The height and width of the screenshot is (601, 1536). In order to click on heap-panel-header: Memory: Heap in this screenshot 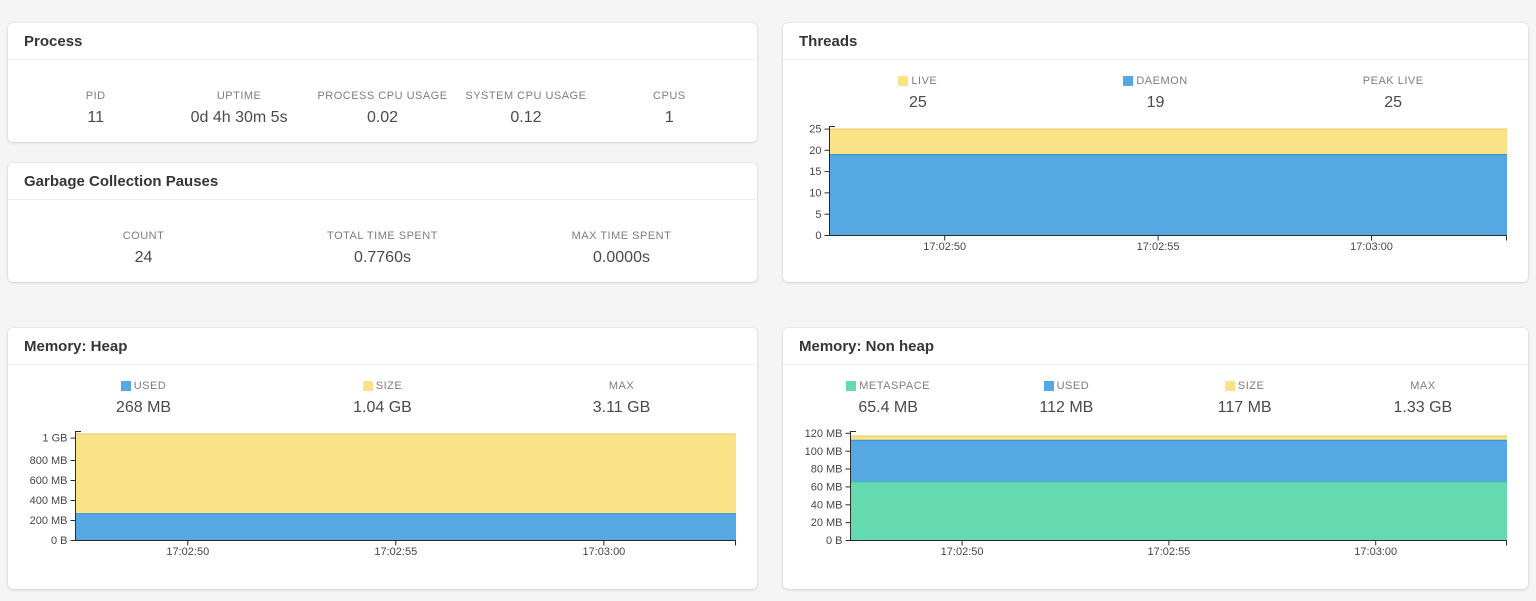, I will do `click(382, 346)`.